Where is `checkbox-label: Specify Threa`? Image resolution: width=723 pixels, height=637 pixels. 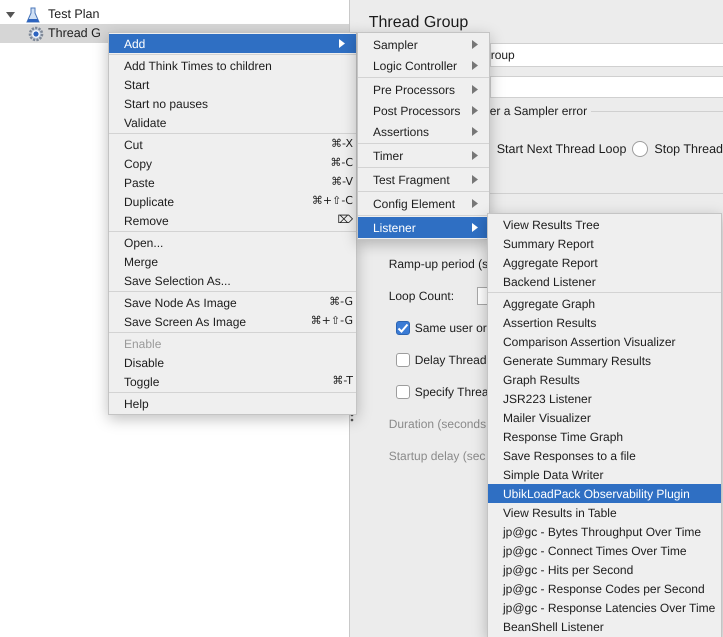
checkbox-label: Specify Threa is located at coordinates (451, 392).